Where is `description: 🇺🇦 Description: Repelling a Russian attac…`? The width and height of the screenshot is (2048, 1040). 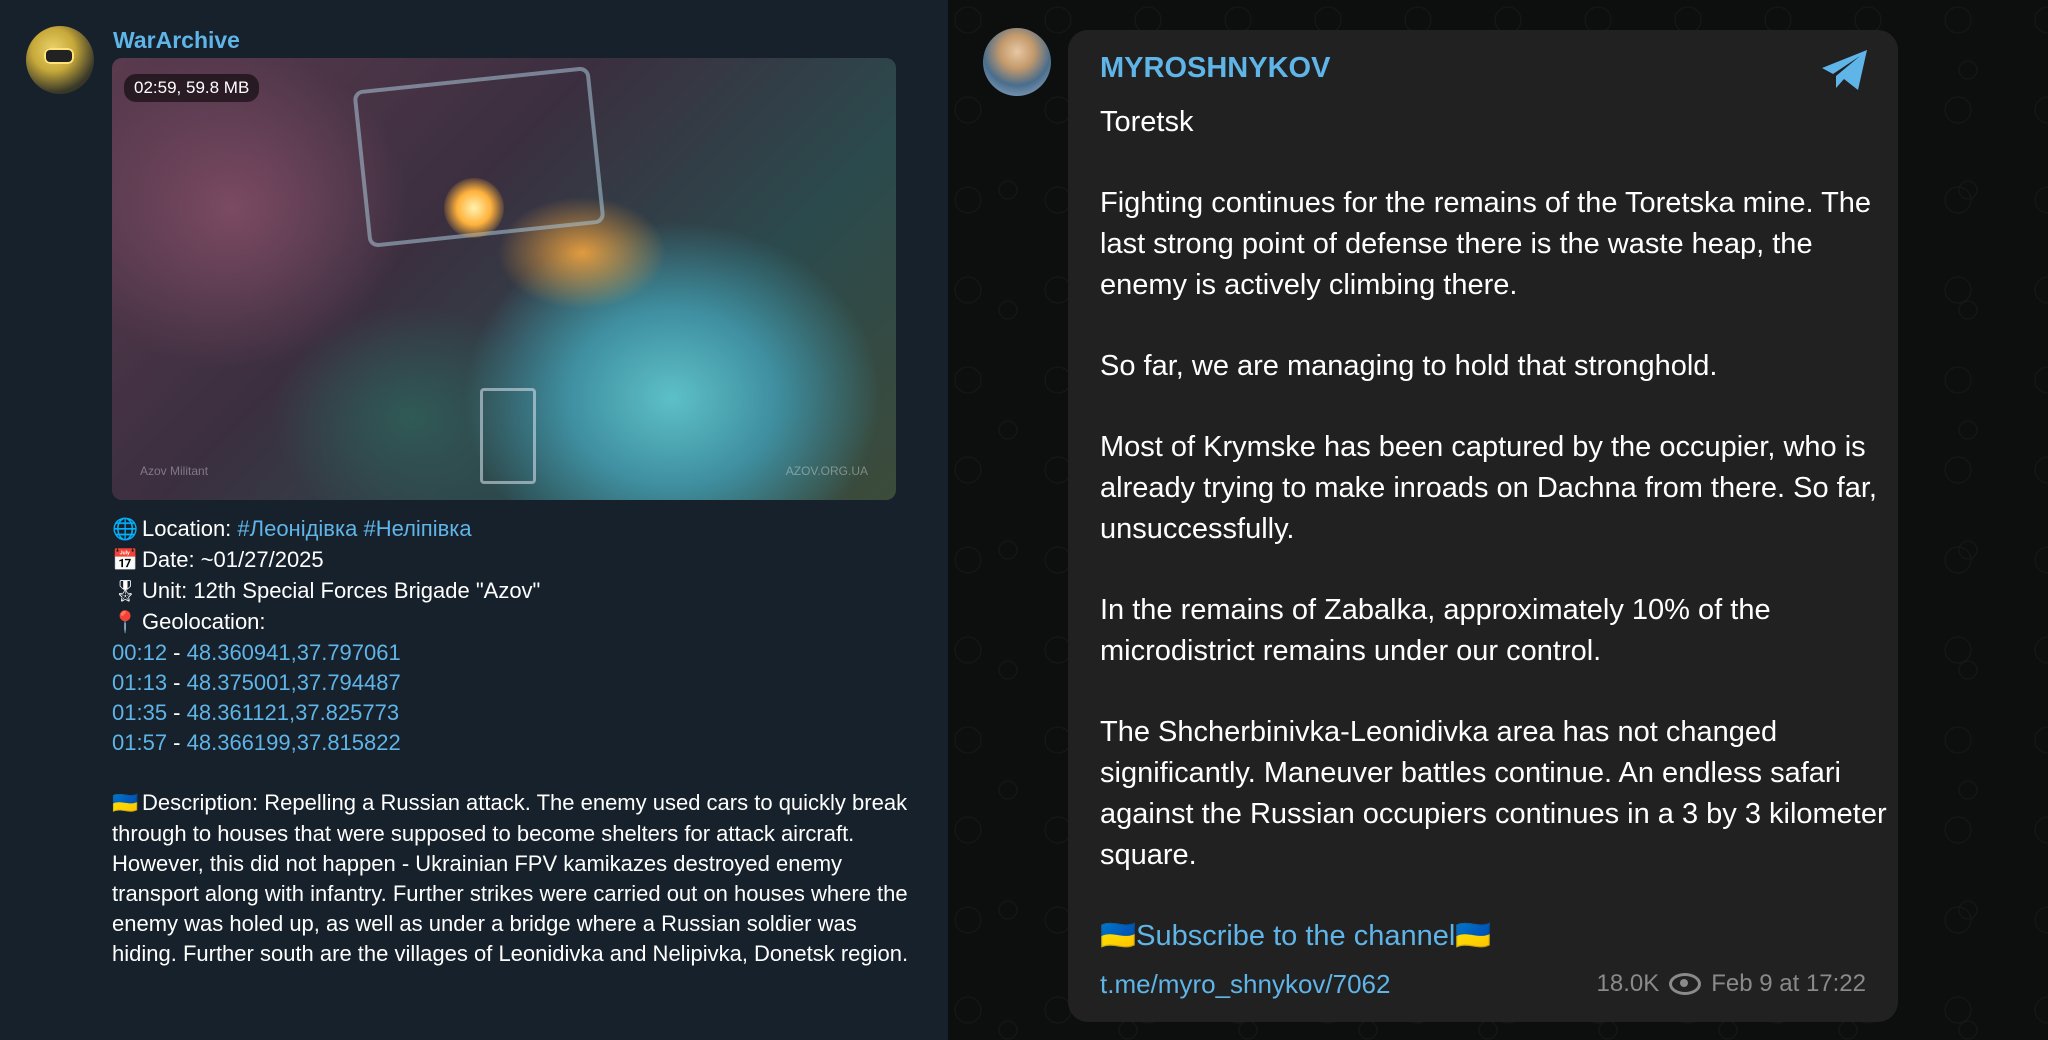
description: 🇺🇦 Description: Repelling a Russian attac… is located at coordinates (512, 878).